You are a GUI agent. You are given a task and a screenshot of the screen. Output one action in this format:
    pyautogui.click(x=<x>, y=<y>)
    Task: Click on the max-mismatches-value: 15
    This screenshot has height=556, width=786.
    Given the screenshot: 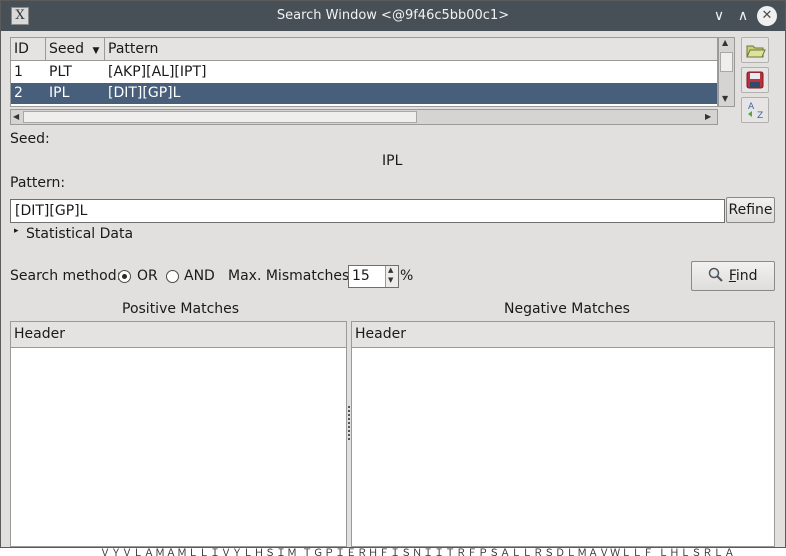 What is the action you would take?
    pyautogui.click(x=361, y=276)
    